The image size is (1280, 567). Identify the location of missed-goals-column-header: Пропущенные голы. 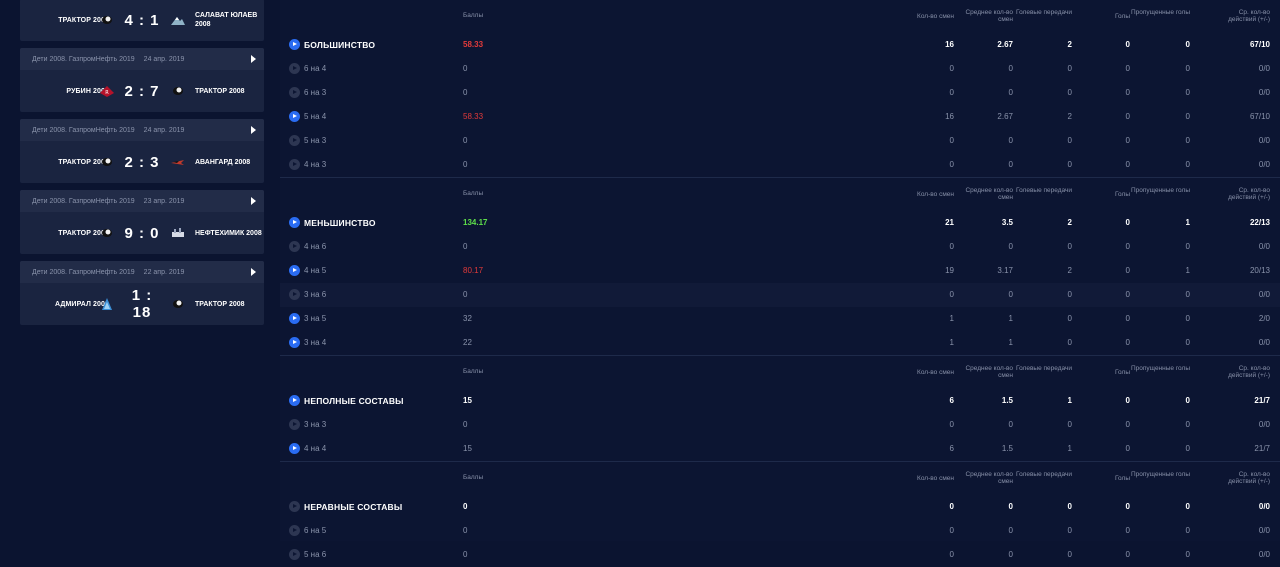
(1160, 12).